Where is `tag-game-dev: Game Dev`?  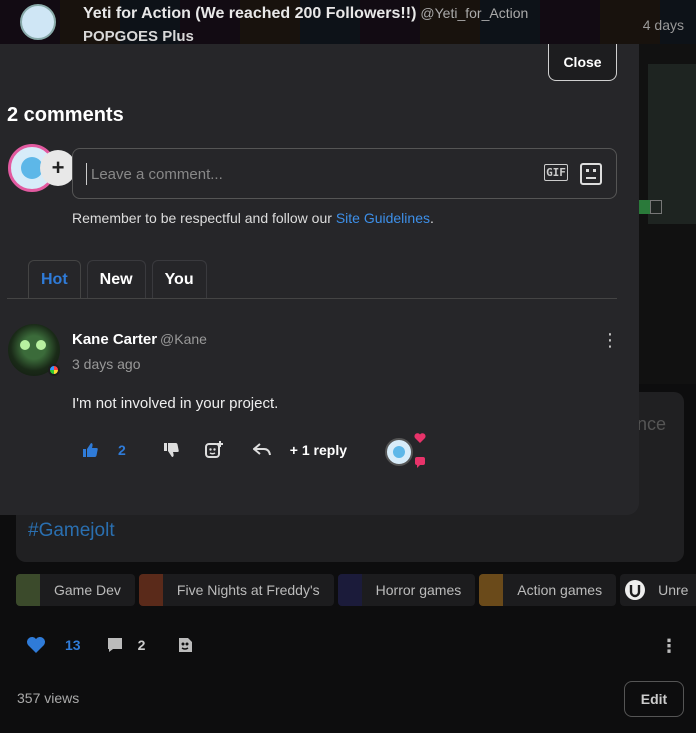 tag-game-dev: Game Dev is located at coordinates (75, 590).